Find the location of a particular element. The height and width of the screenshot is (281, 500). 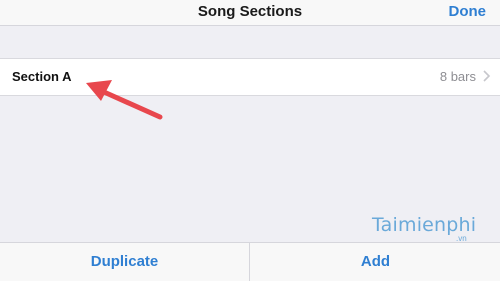

bottom-toolbar: Duplicate Add is located at coordinates (250, 261).